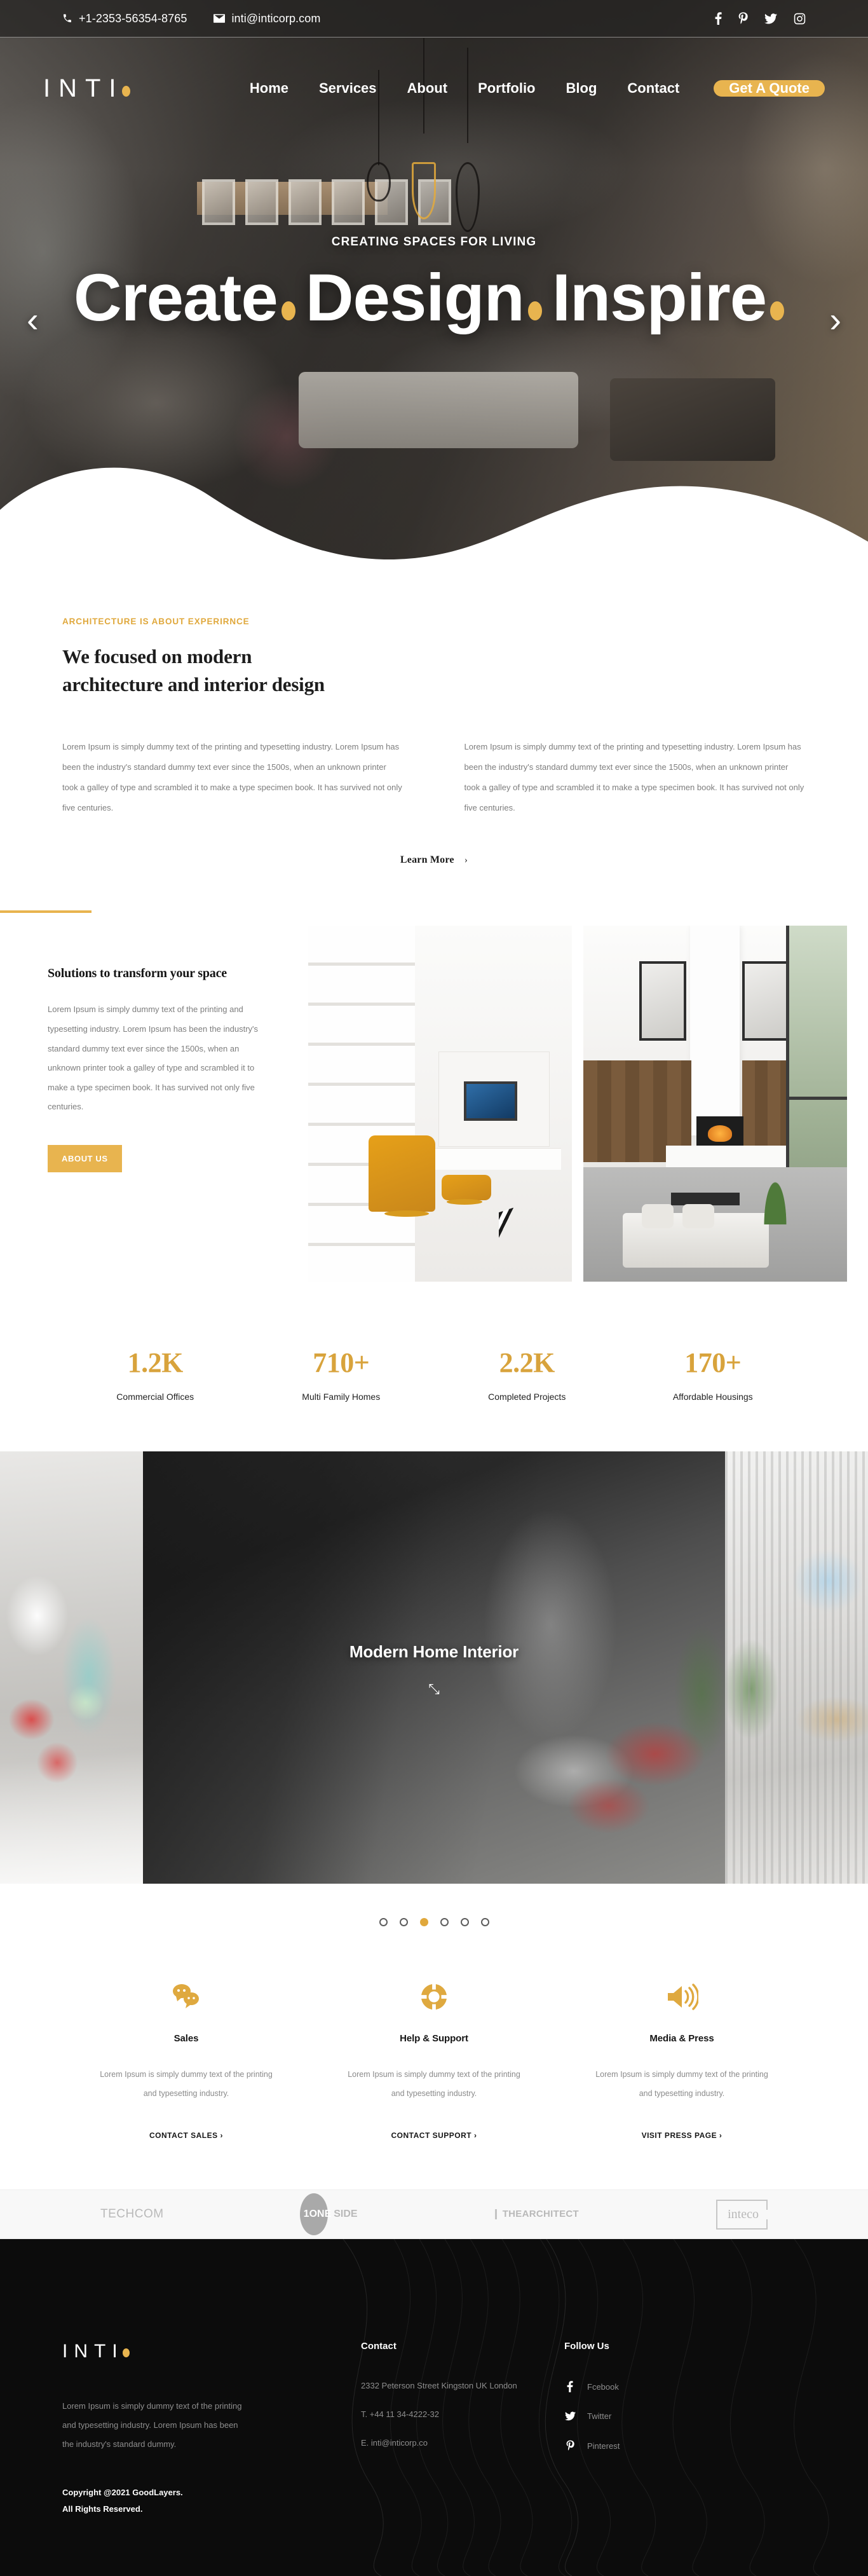 The width and height of the screenshot is (868, 2576). Describe the element at coordinates (796, 1667) in the screenshot. I see `gallery-slide-next` at that location.